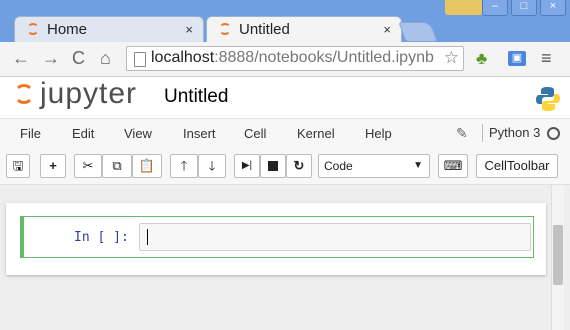 Image resolution: width=570 pixels, height=330 pixels. What do you see at coordinates (517, 58) in the screenshot?
I see `extension-icon: ▣` at bounding box center [517, 58].